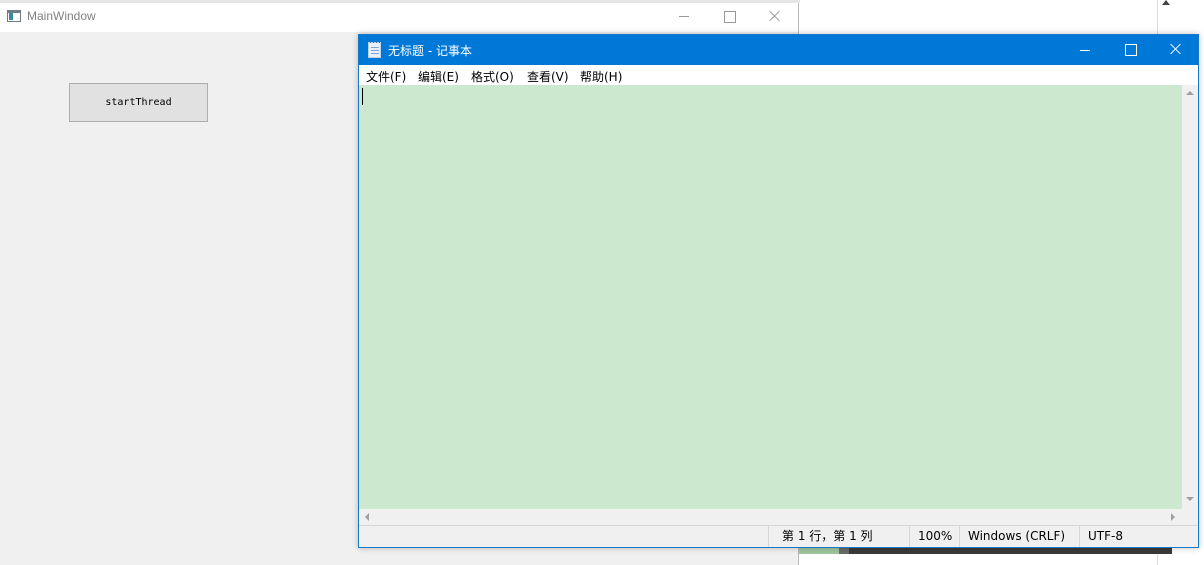 This screenshot has height=565, width=1204. I want to click on scroll-right-icon, so click(1173, 517).